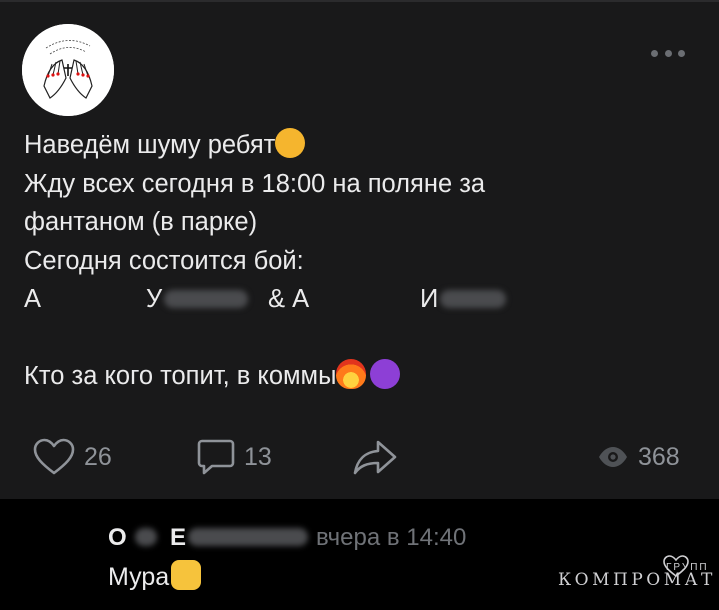  I want to click on views-counter: 368, so click(639, 457).